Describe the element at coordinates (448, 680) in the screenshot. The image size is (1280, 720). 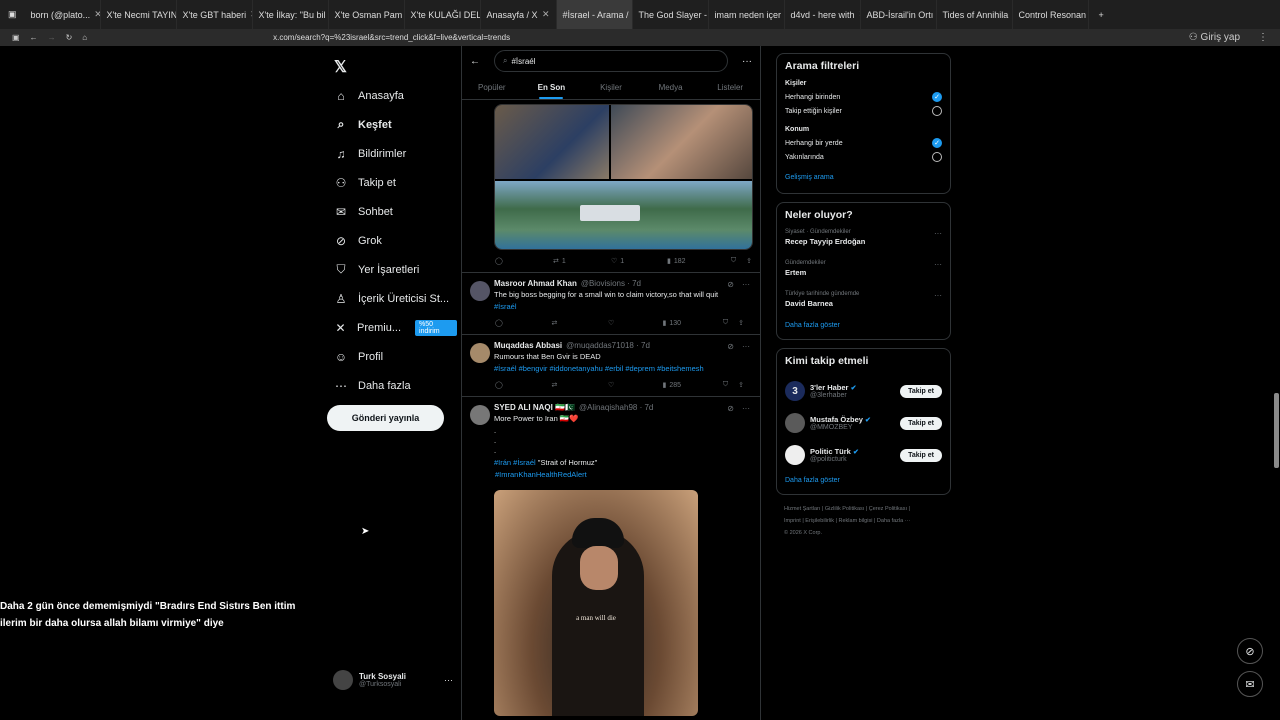
I see `more-icon: ···` at that location.